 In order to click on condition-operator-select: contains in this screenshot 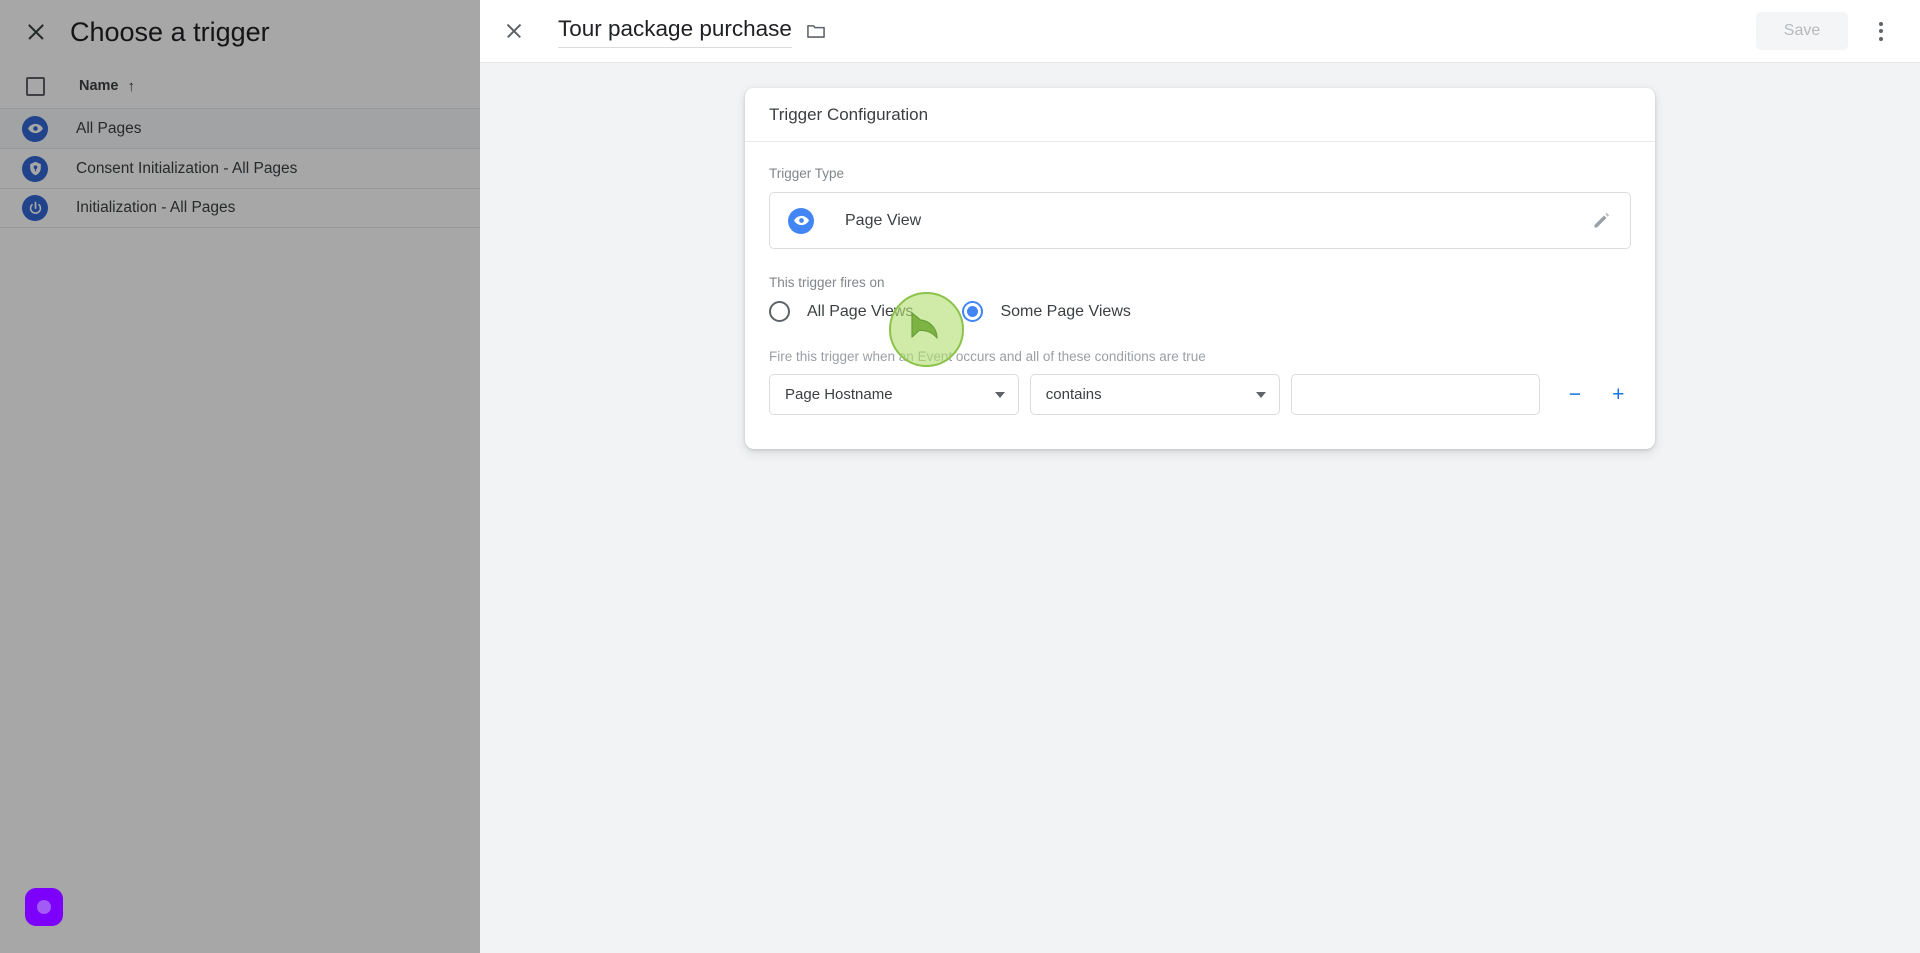, I will do `click(1154, 394)`.